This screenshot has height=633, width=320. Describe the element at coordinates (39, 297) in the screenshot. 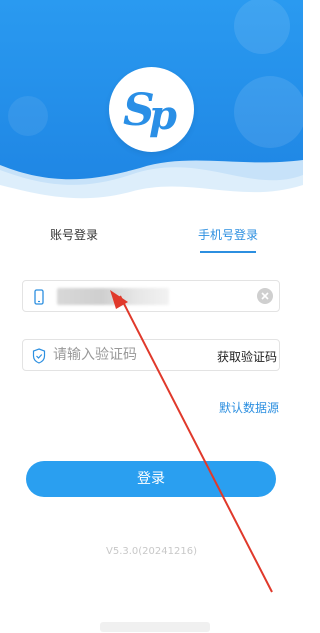

I see `phone-icon` at that location.